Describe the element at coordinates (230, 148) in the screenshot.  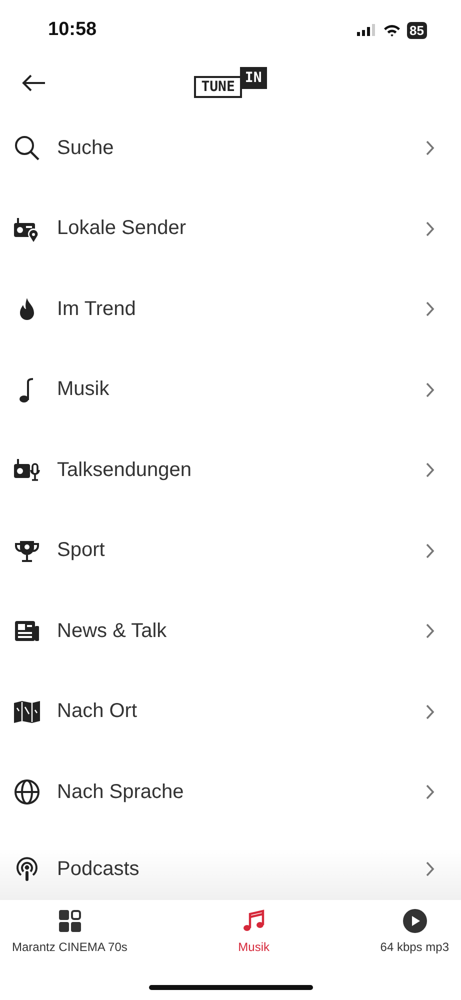
I see `menu-item: Suche` at that location.